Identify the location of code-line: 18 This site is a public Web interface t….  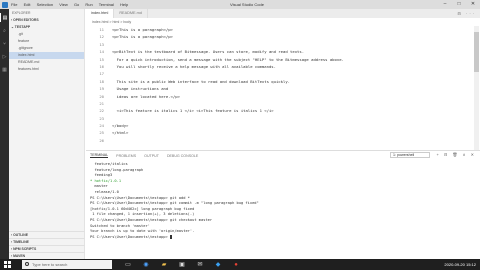
(283, 81).